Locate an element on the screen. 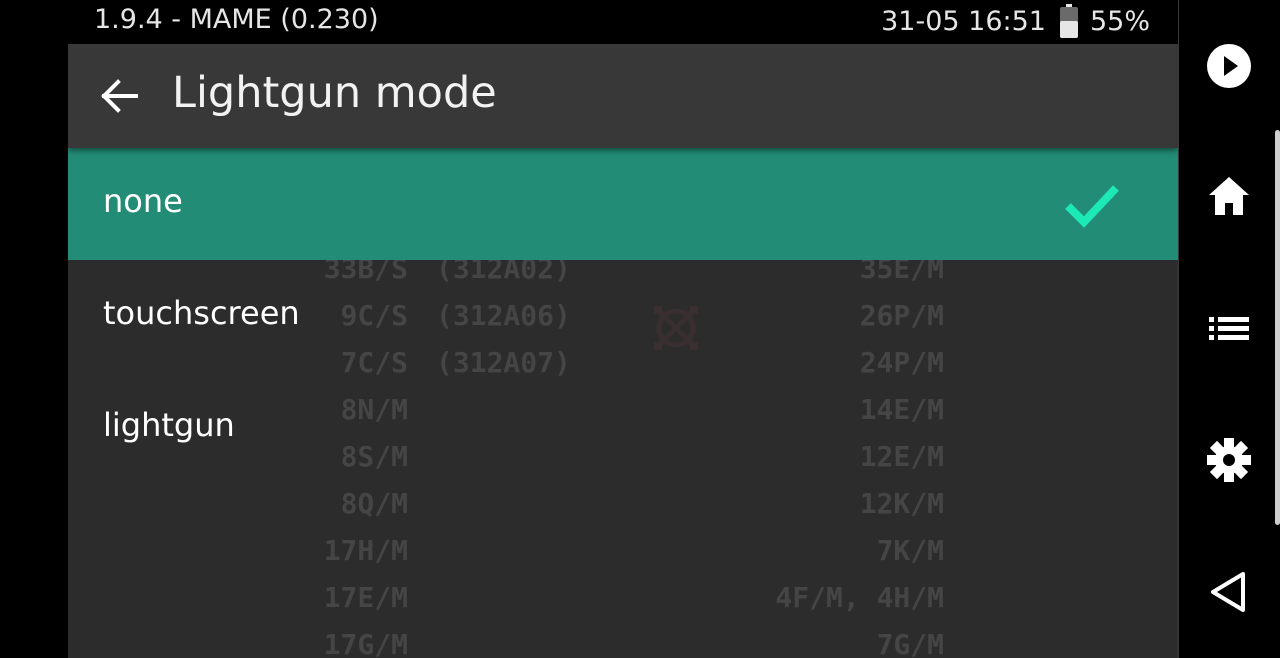 The height and width of the screenshot is (658, 1280). gear-icon is located at coordinates (1229, 460).